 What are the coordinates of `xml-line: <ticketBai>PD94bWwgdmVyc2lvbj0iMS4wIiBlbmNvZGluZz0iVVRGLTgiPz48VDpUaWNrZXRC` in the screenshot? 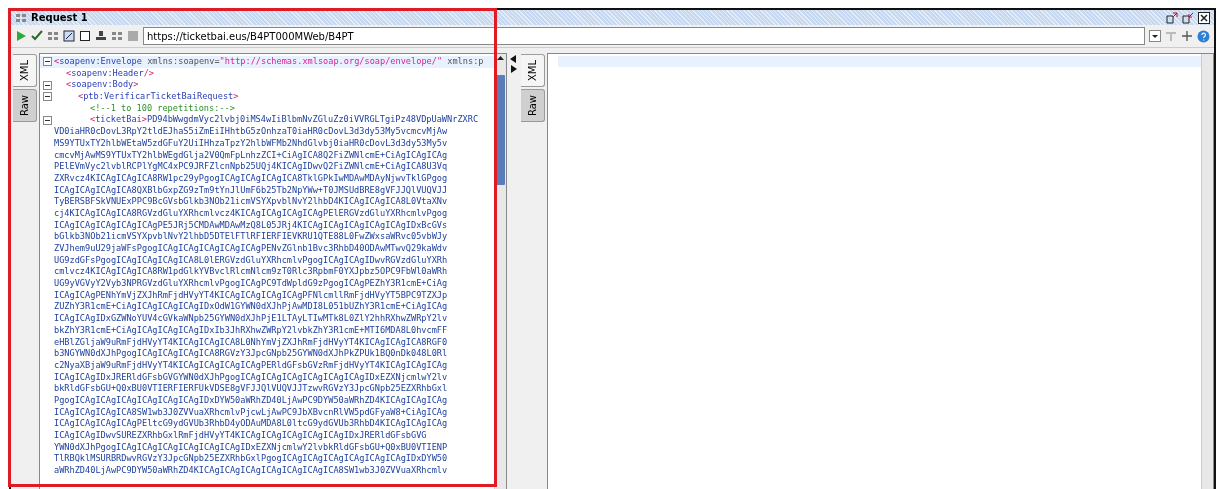 It's located at (284, 120).